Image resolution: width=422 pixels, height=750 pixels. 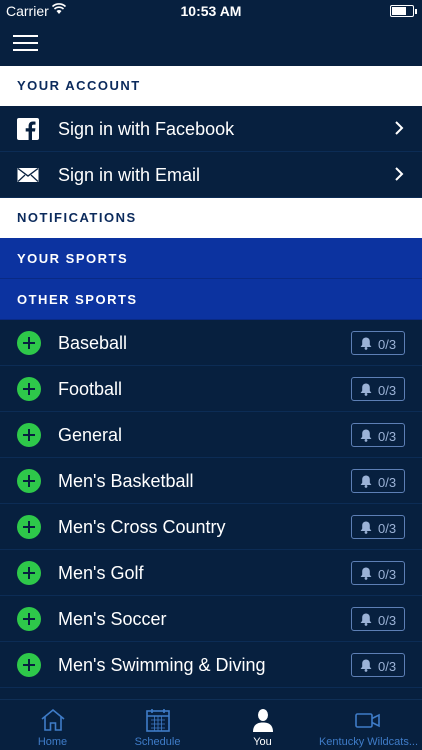 What do you see at coordinates (90, 435) in the screenshot?
I see `sport-name: General` at bounding box center [90, 435].